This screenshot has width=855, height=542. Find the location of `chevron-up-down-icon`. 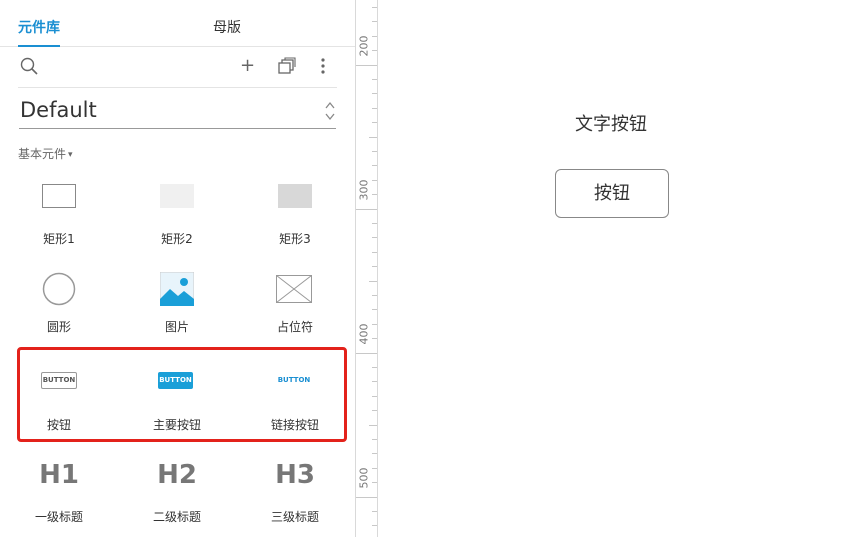

chevron-up-down-icon is located at coordinates (330, 111).